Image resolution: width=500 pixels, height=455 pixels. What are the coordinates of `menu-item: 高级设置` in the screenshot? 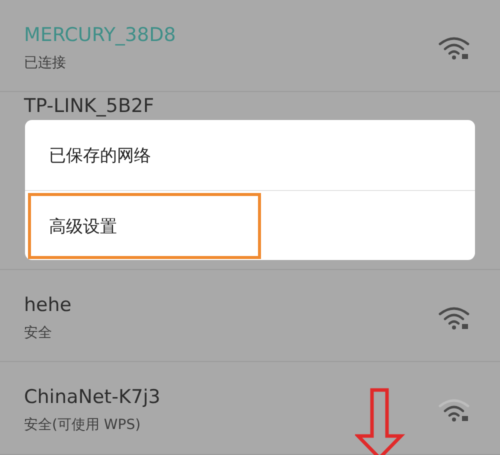 It's located at (144, 226).